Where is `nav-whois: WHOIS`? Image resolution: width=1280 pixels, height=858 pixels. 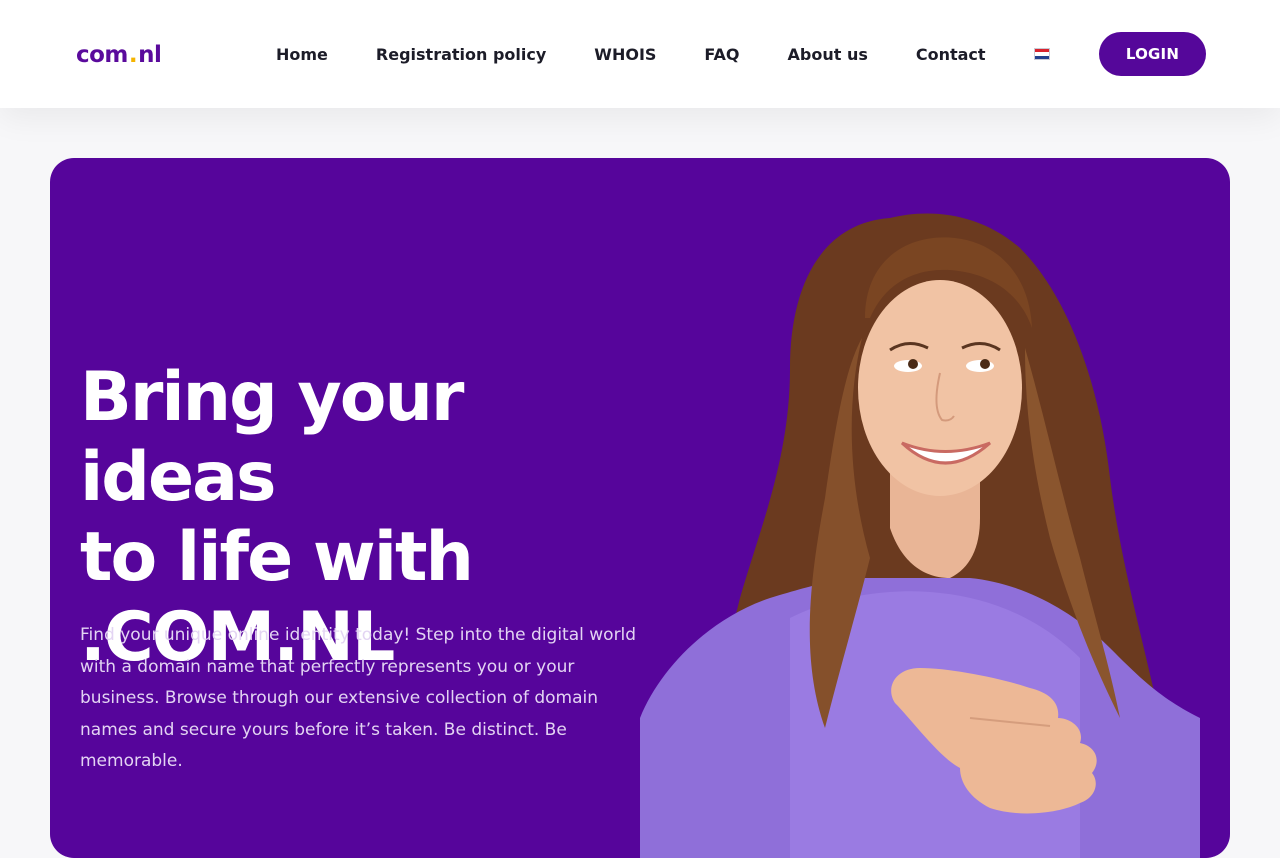
nav-whois: WHOIS is located at coordinates (625, 54).